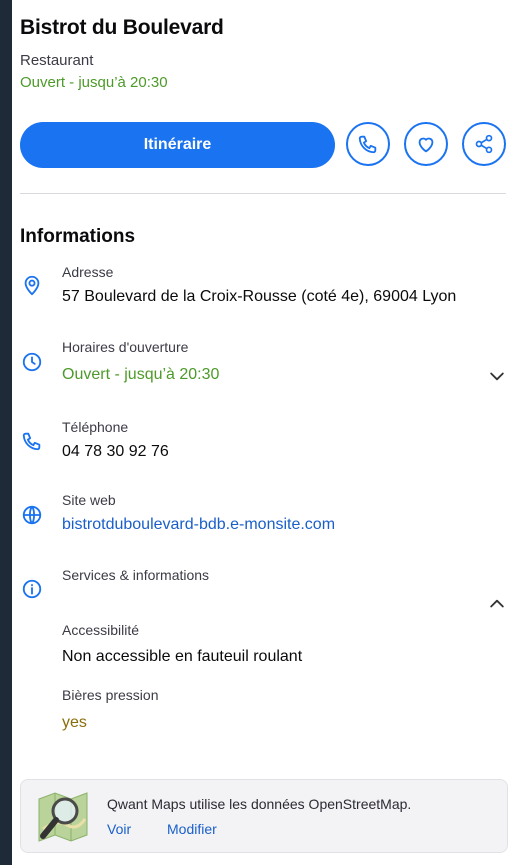 The height and width of the screenshot is (865, 515). Describe the element at coordinates (78, 236) in the screenshot. I see `info-section-title: Informations` at that location.